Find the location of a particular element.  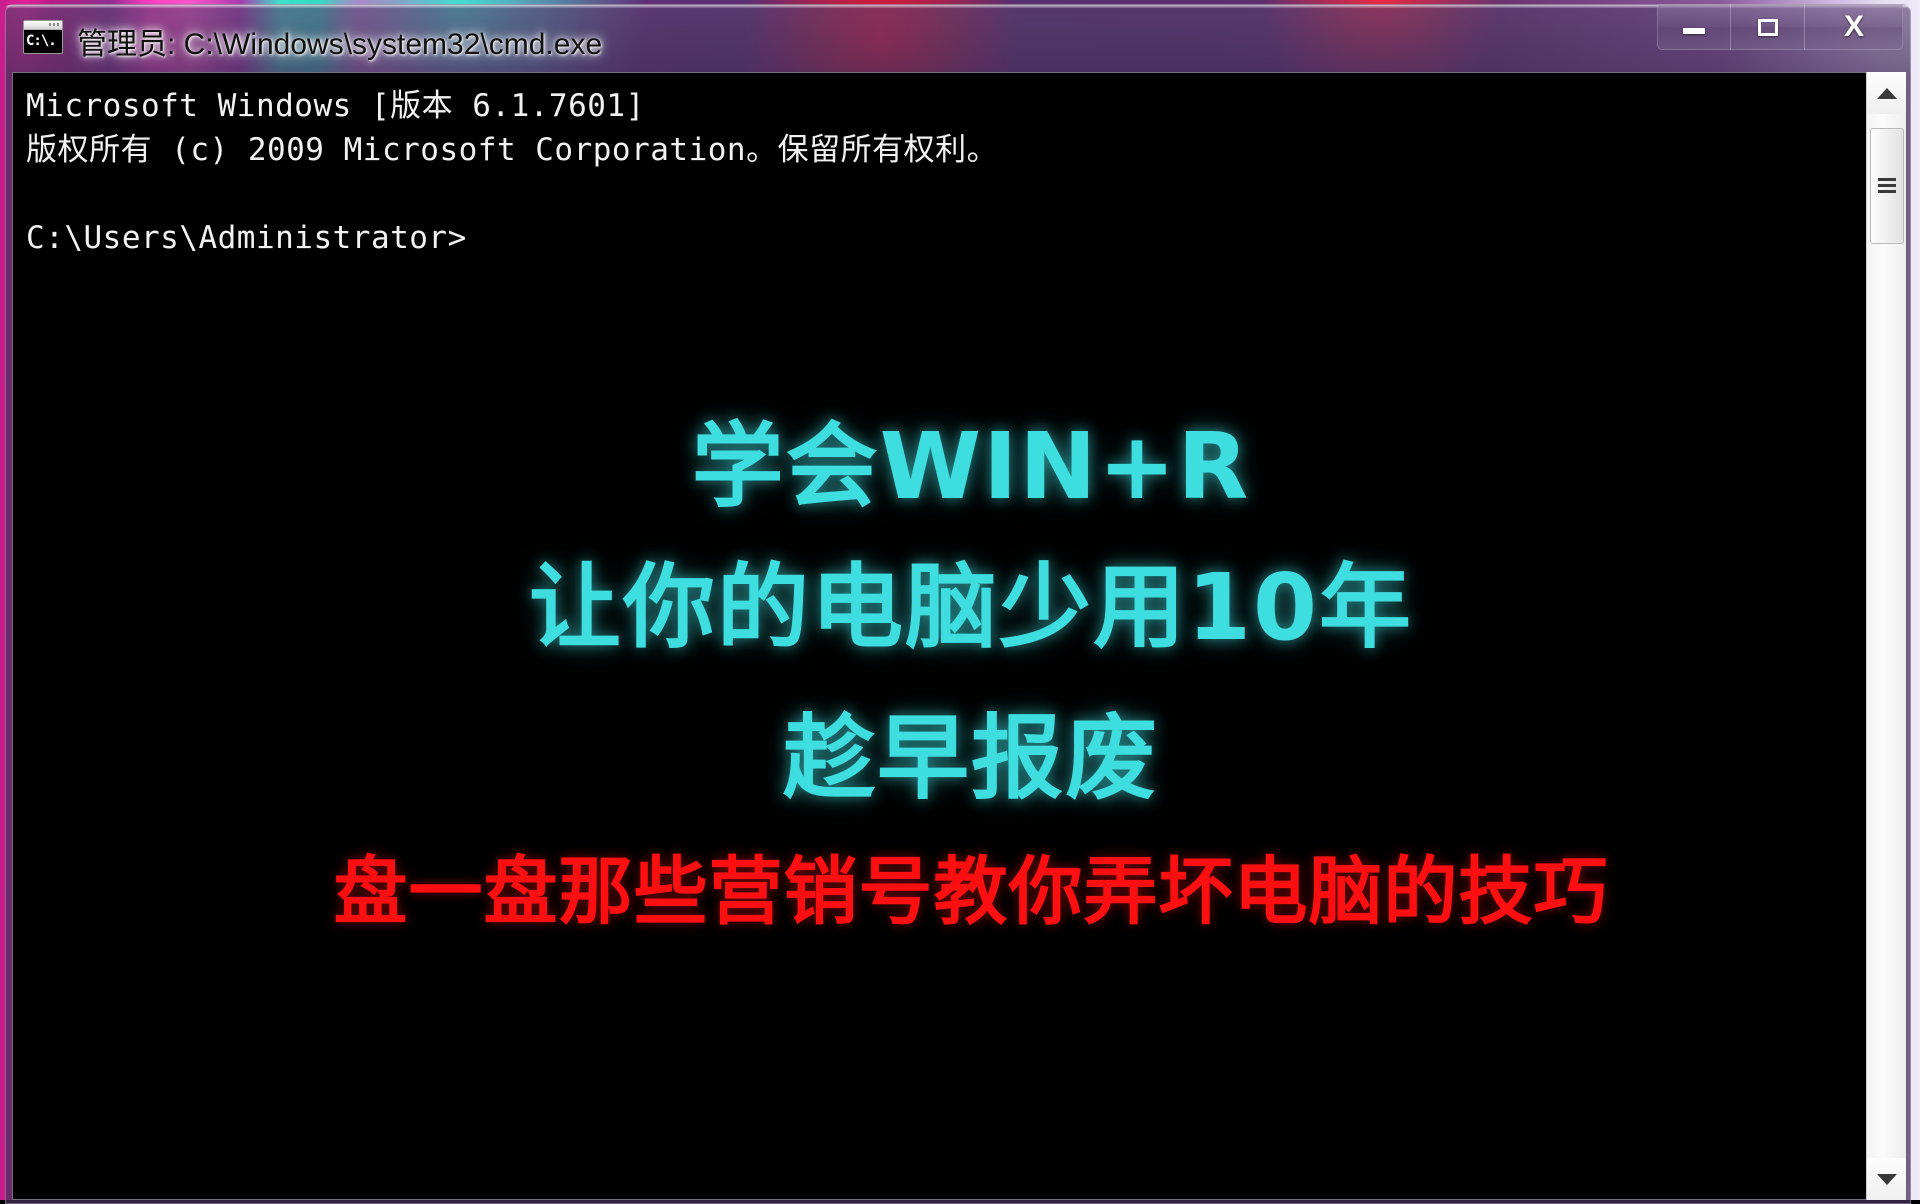

close-button: X is located at coordinates (1854, 27).